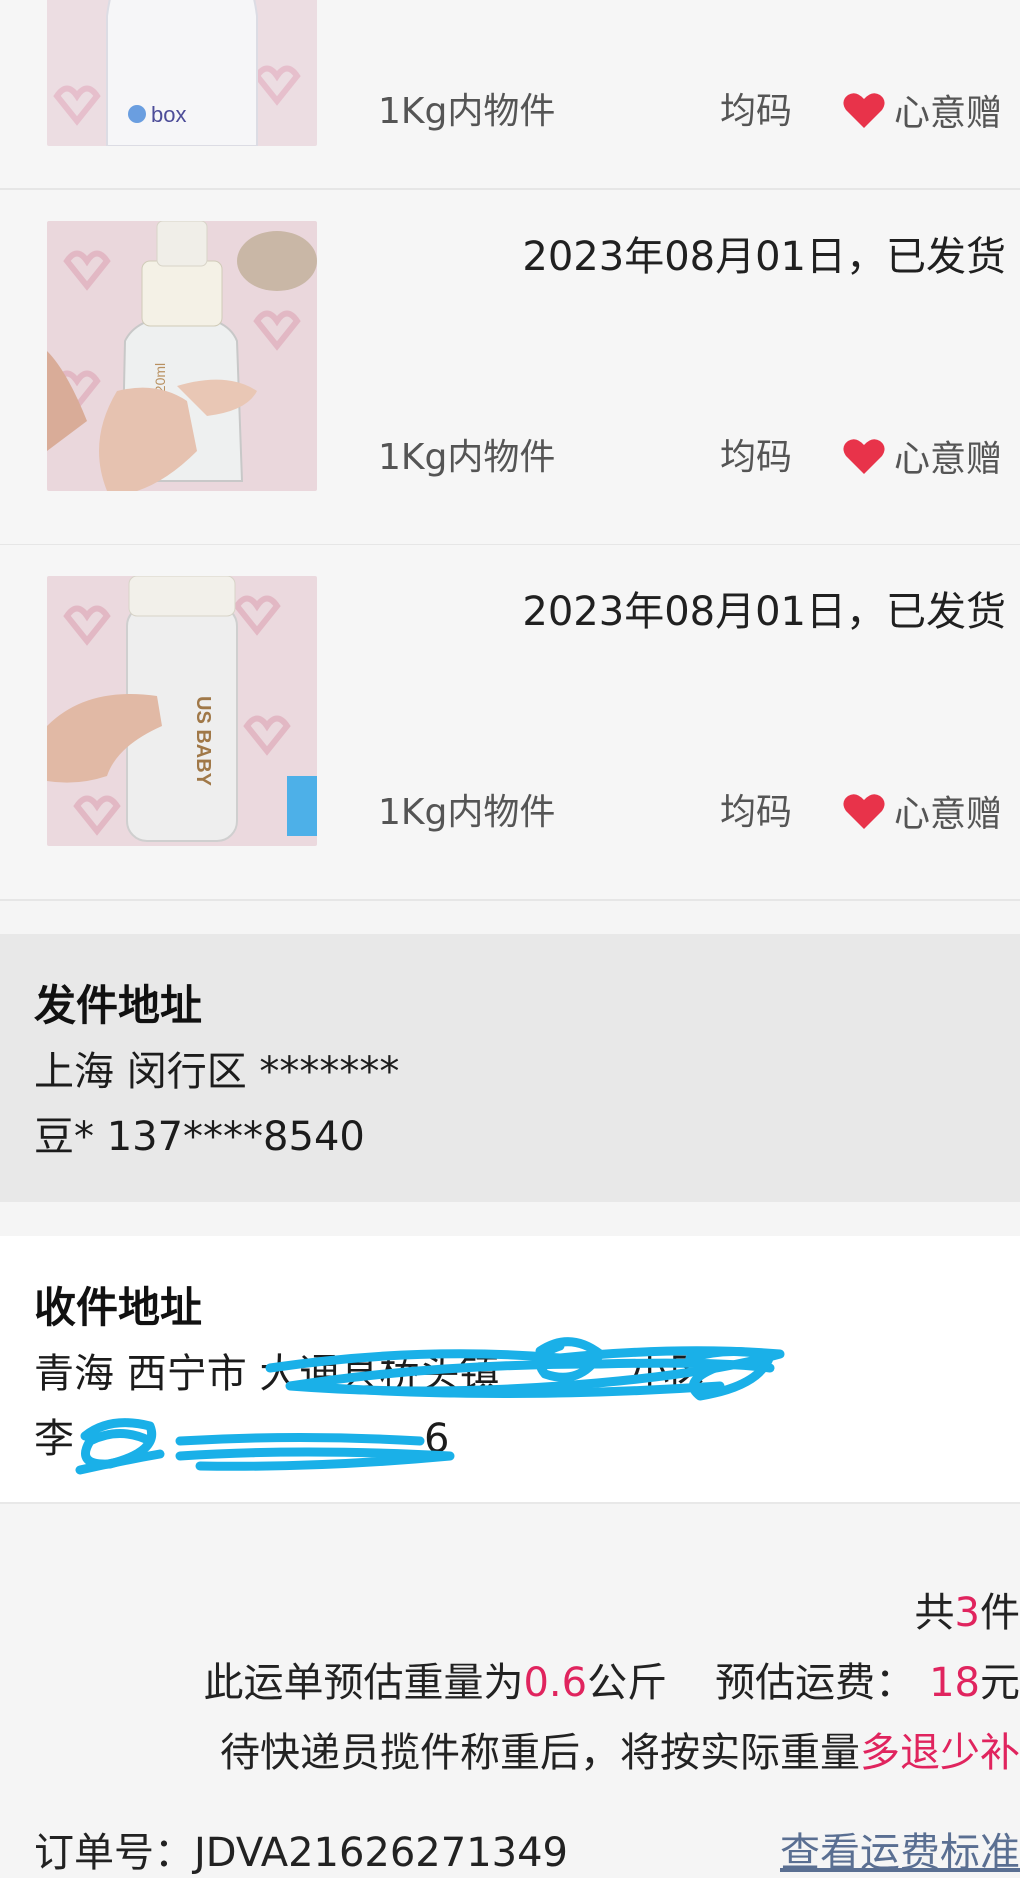  What do you see at coordinates (430, 1406) in the screenshot?
I see `redaction-scribble` at bounding box center [430, 1406].